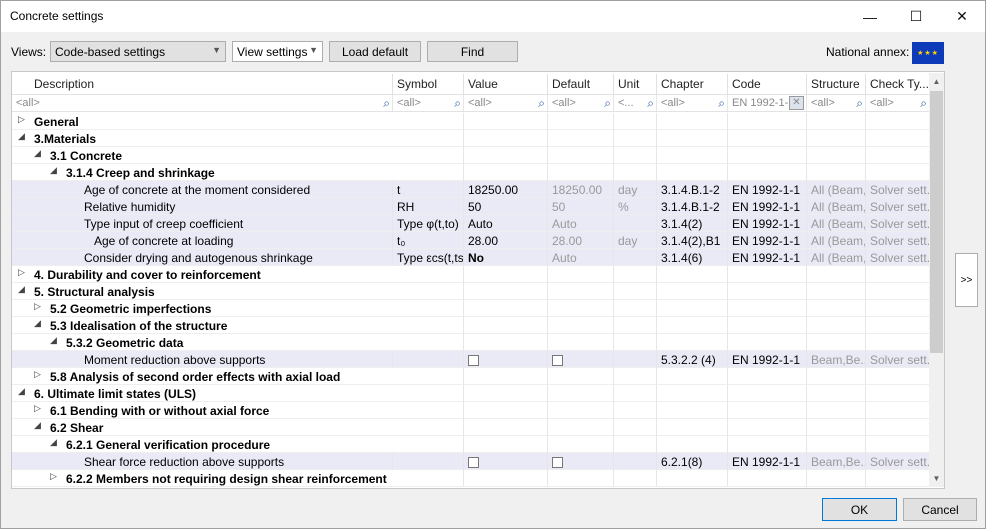 The image size is (986, 529). I want to click on view-settings-dropdown: View settings ▼, so click(277, 51).